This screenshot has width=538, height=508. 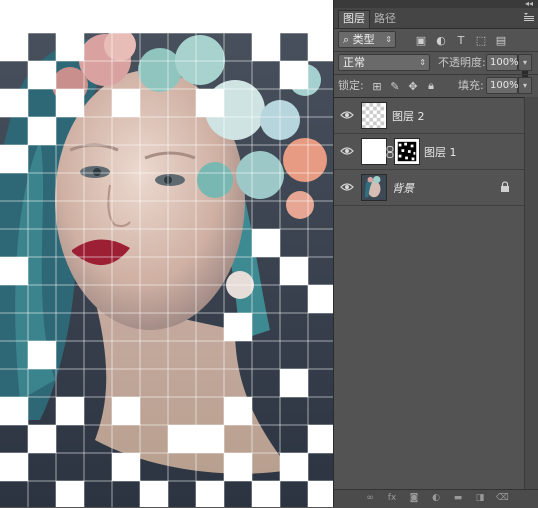 What do you see at coordinates (421, 40) in the screenshot?
I see `image-filter-icon: ▣` at bounding box center [421, 40].